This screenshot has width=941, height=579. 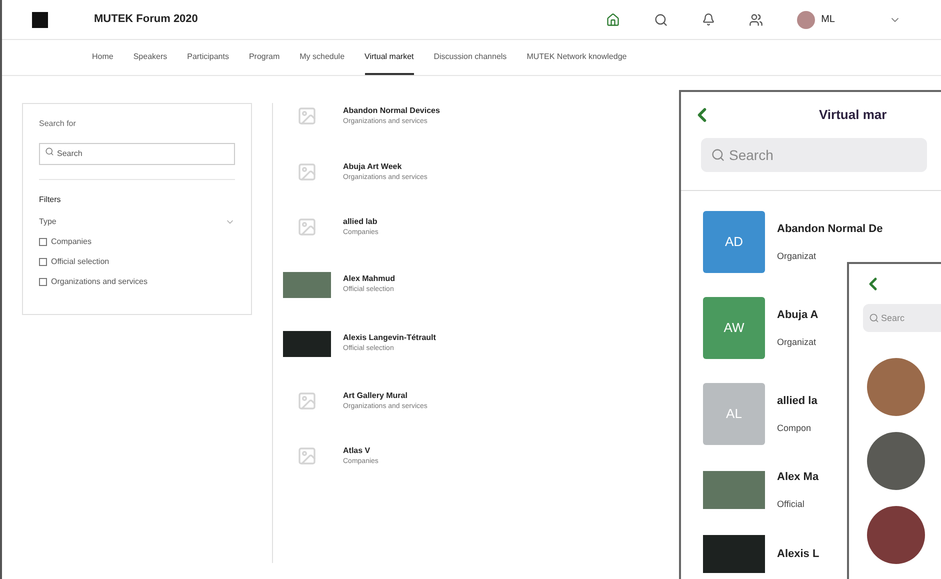 What do you see at coordinates (369, 279) in the screenshot?
I see `exhibitor-name: Alex Mahmud` at bounding box center [369, 279].